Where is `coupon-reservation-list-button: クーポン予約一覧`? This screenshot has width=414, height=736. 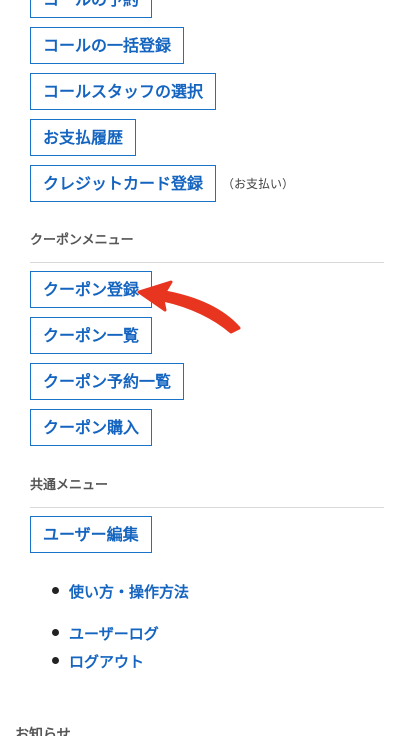
coupon-reservation-list-button: クーポン予約一覧 is located at coordinates (107, 381).